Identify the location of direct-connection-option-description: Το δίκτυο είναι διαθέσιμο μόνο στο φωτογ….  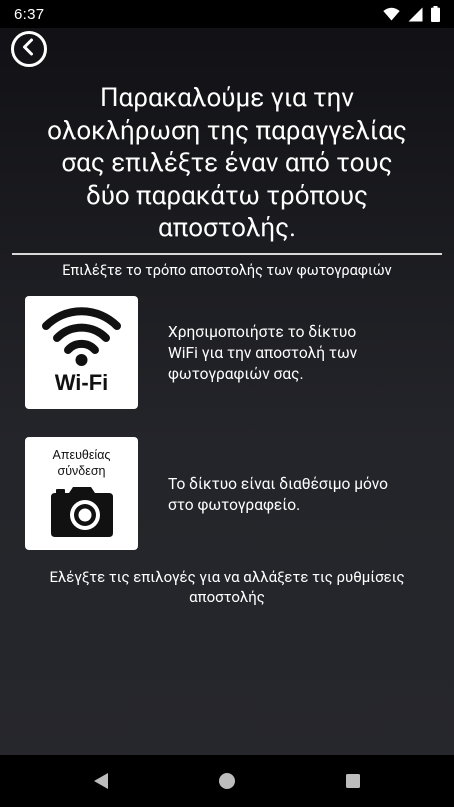
(298, 495).